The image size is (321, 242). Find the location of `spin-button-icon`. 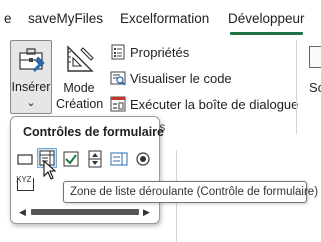

spin-button-icon is located at coordinates (95, 161).